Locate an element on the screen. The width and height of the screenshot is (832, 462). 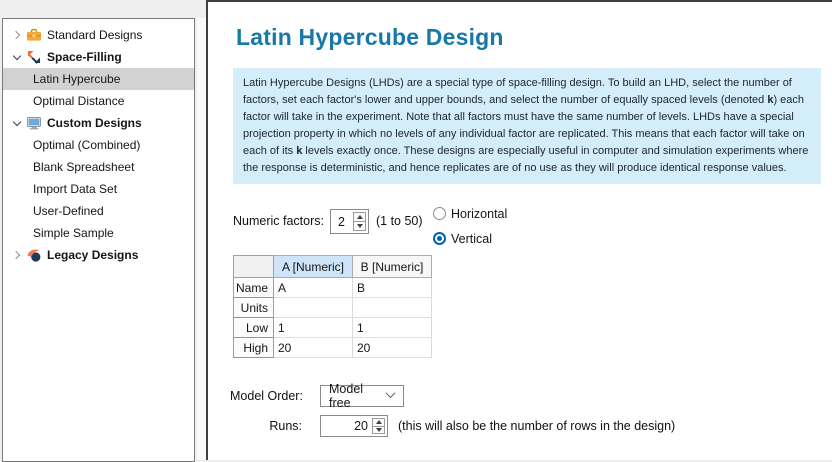
numeric-factors-range-hint: (1 to 50) is located at coordinates (399, 221).